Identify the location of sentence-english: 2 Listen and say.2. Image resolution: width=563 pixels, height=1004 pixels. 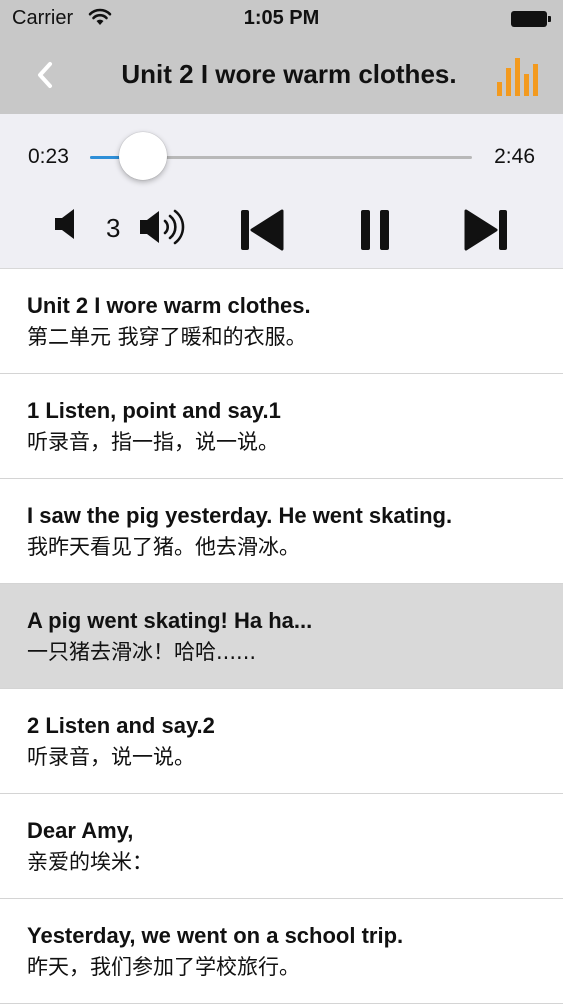
(121, 725).